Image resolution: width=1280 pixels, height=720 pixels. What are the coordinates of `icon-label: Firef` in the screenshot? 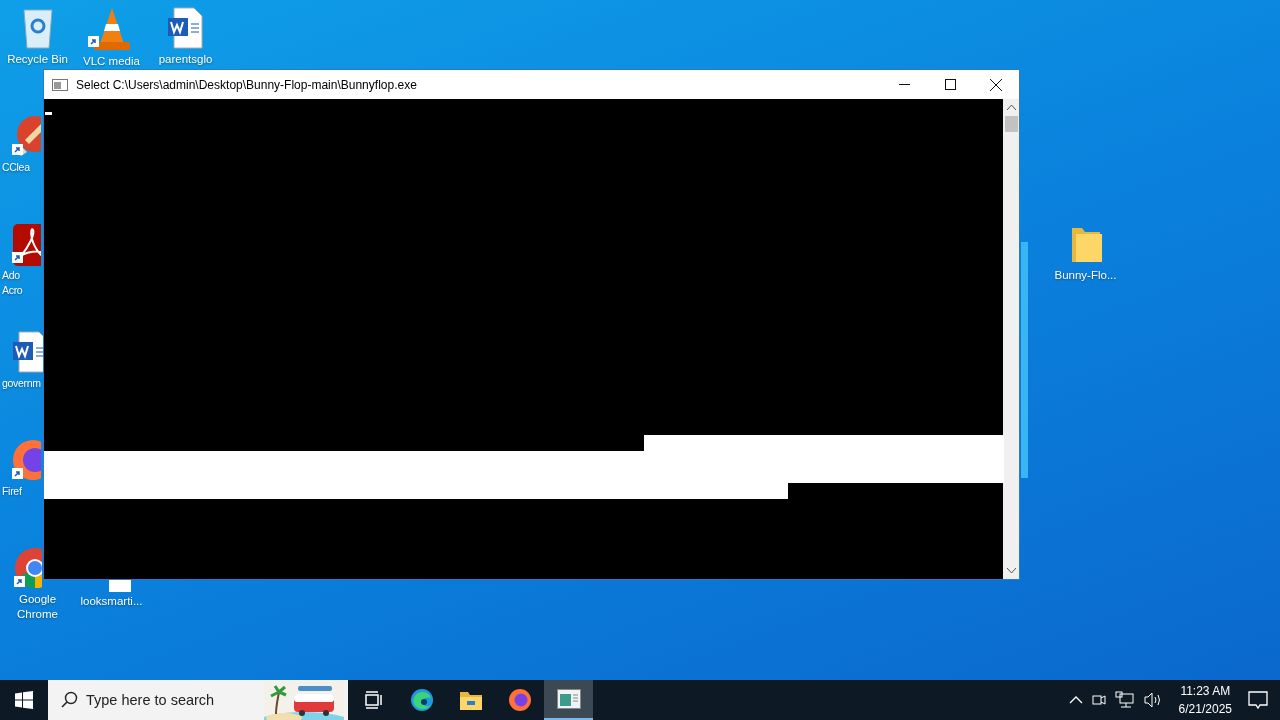 It's located at (12, 491).